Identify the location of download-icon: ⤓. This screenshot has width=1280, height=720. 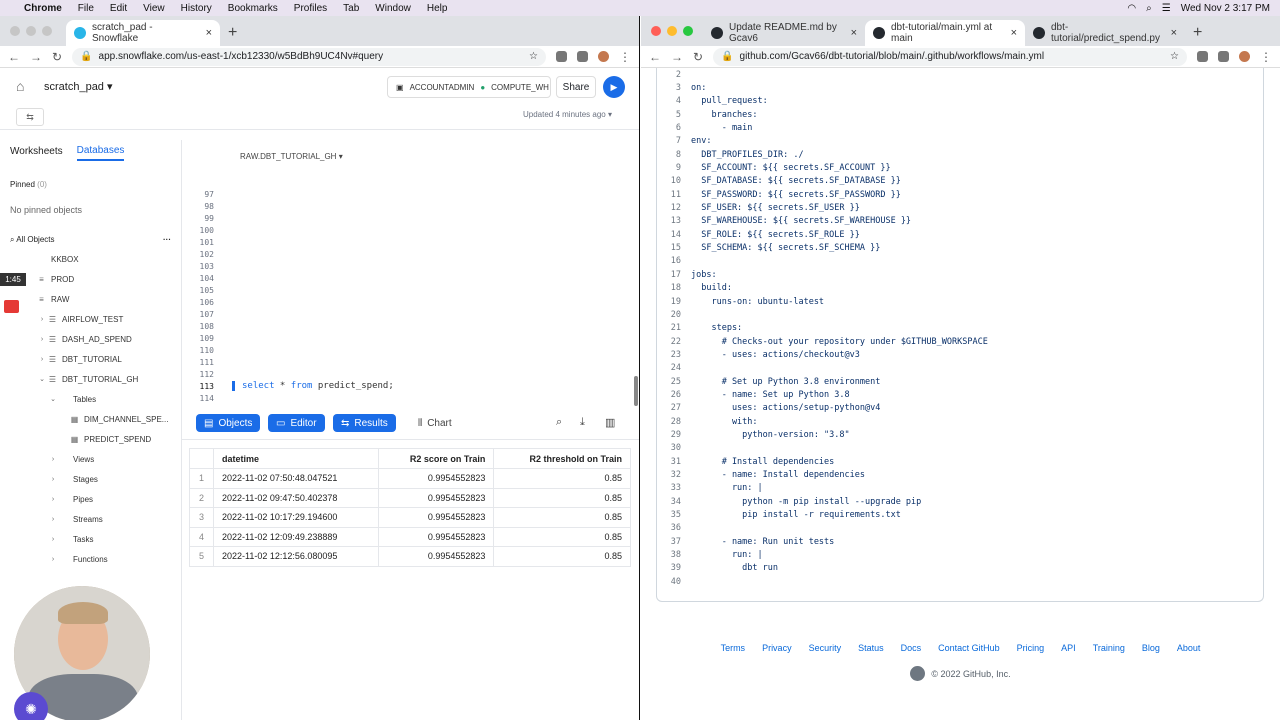
(582, 422).